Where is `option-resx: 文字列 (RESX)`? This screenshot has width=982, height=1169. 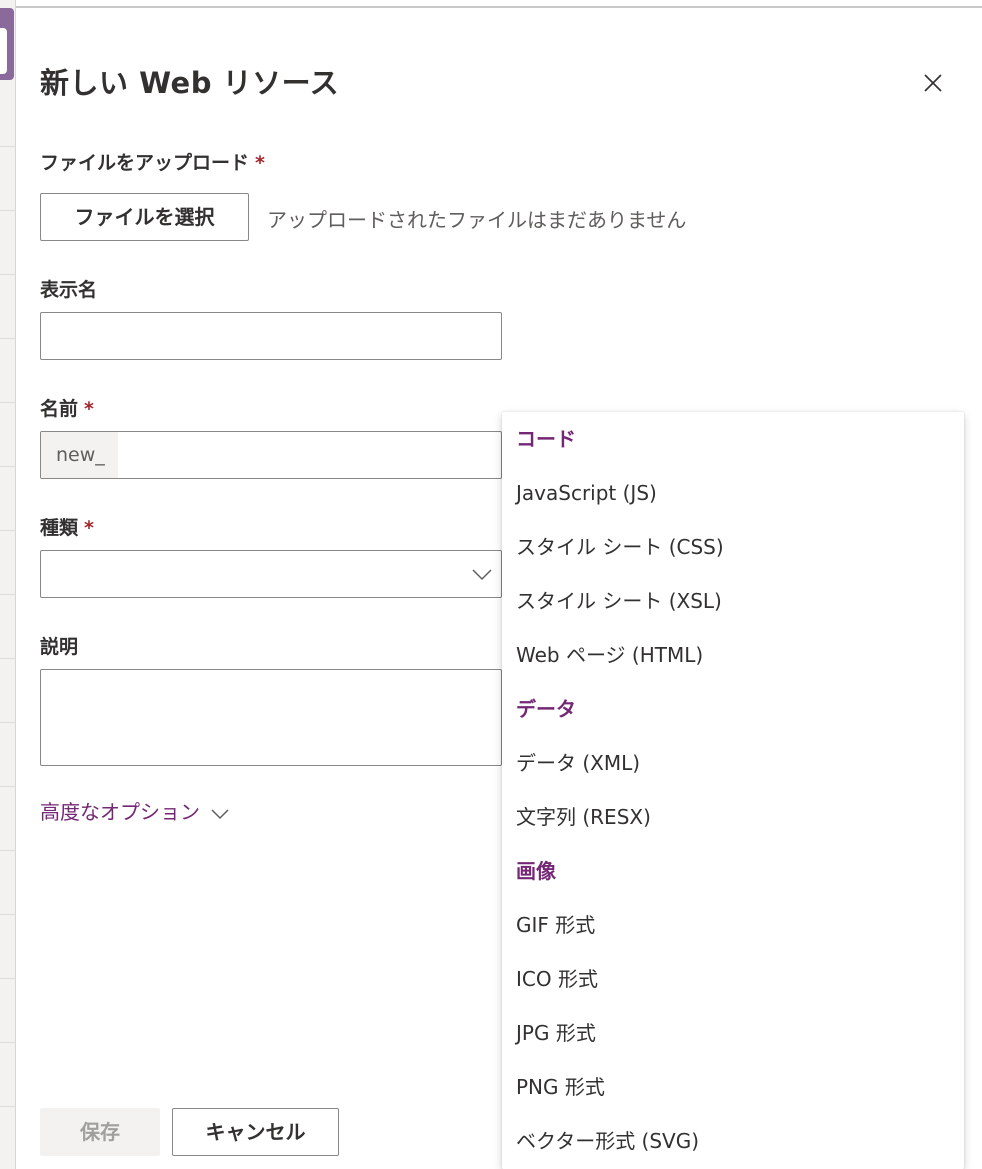
option-resx: 文字列 (RESX) is located at coordinates (733, 817).